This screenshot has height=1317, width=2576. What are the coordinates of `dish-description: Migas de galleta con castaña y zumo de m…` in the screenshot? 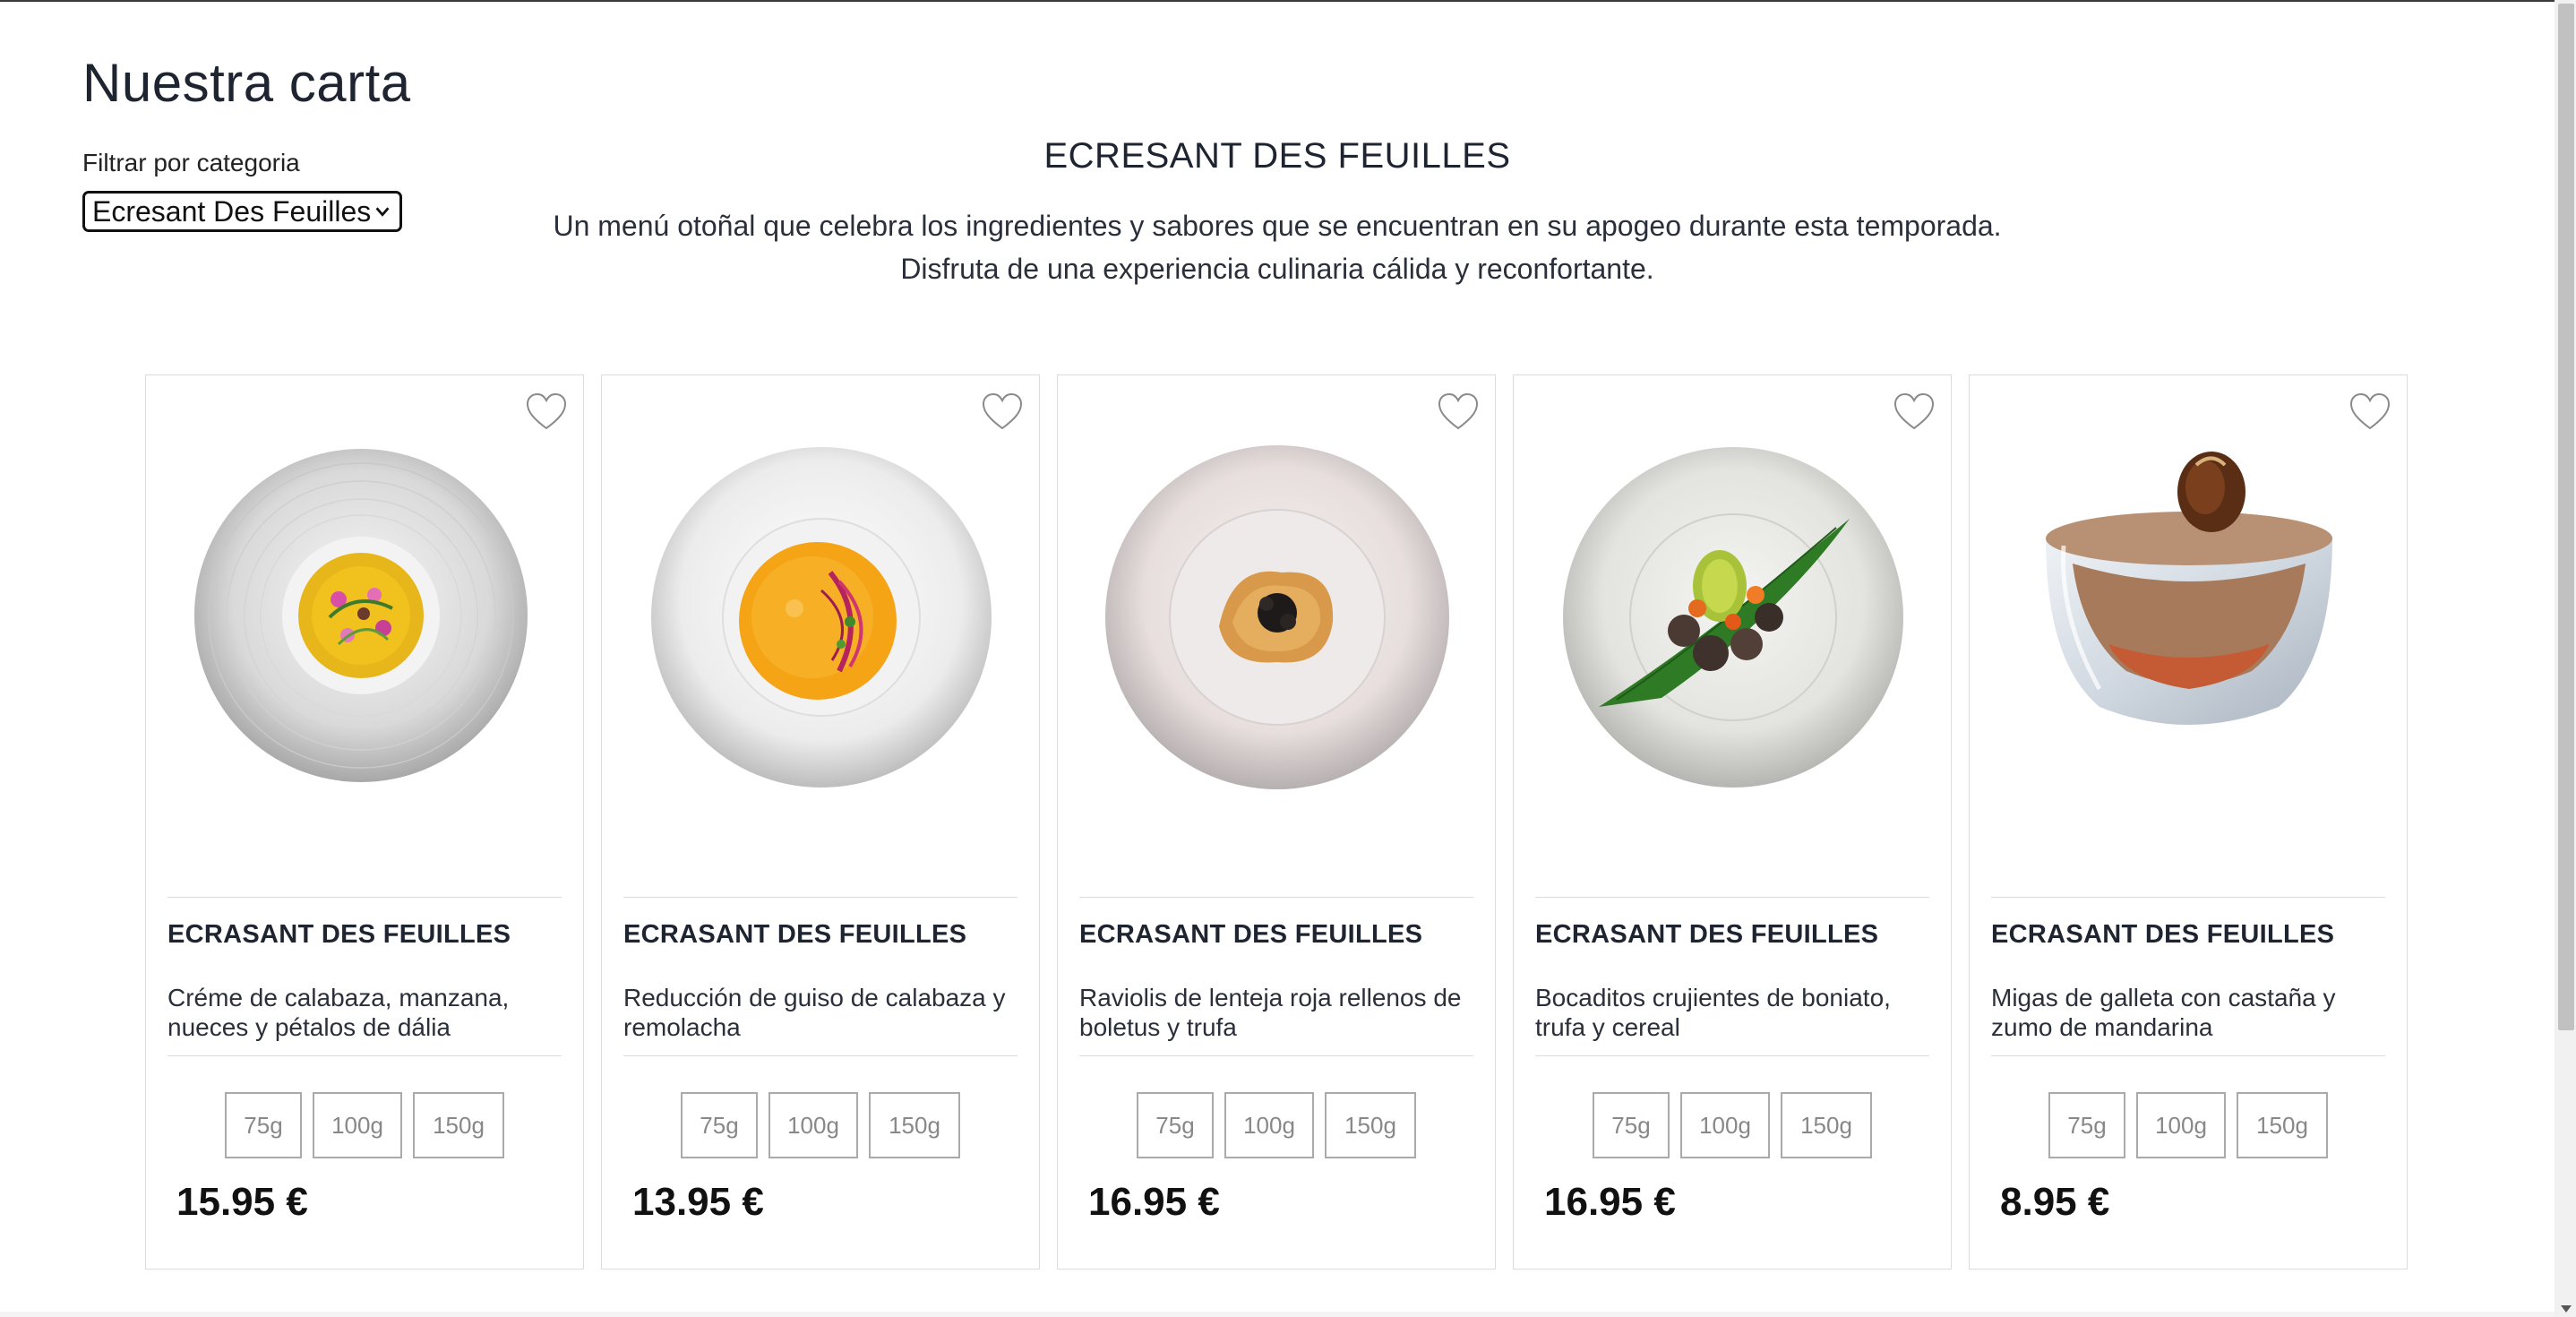 It's located at (2163, 1012).